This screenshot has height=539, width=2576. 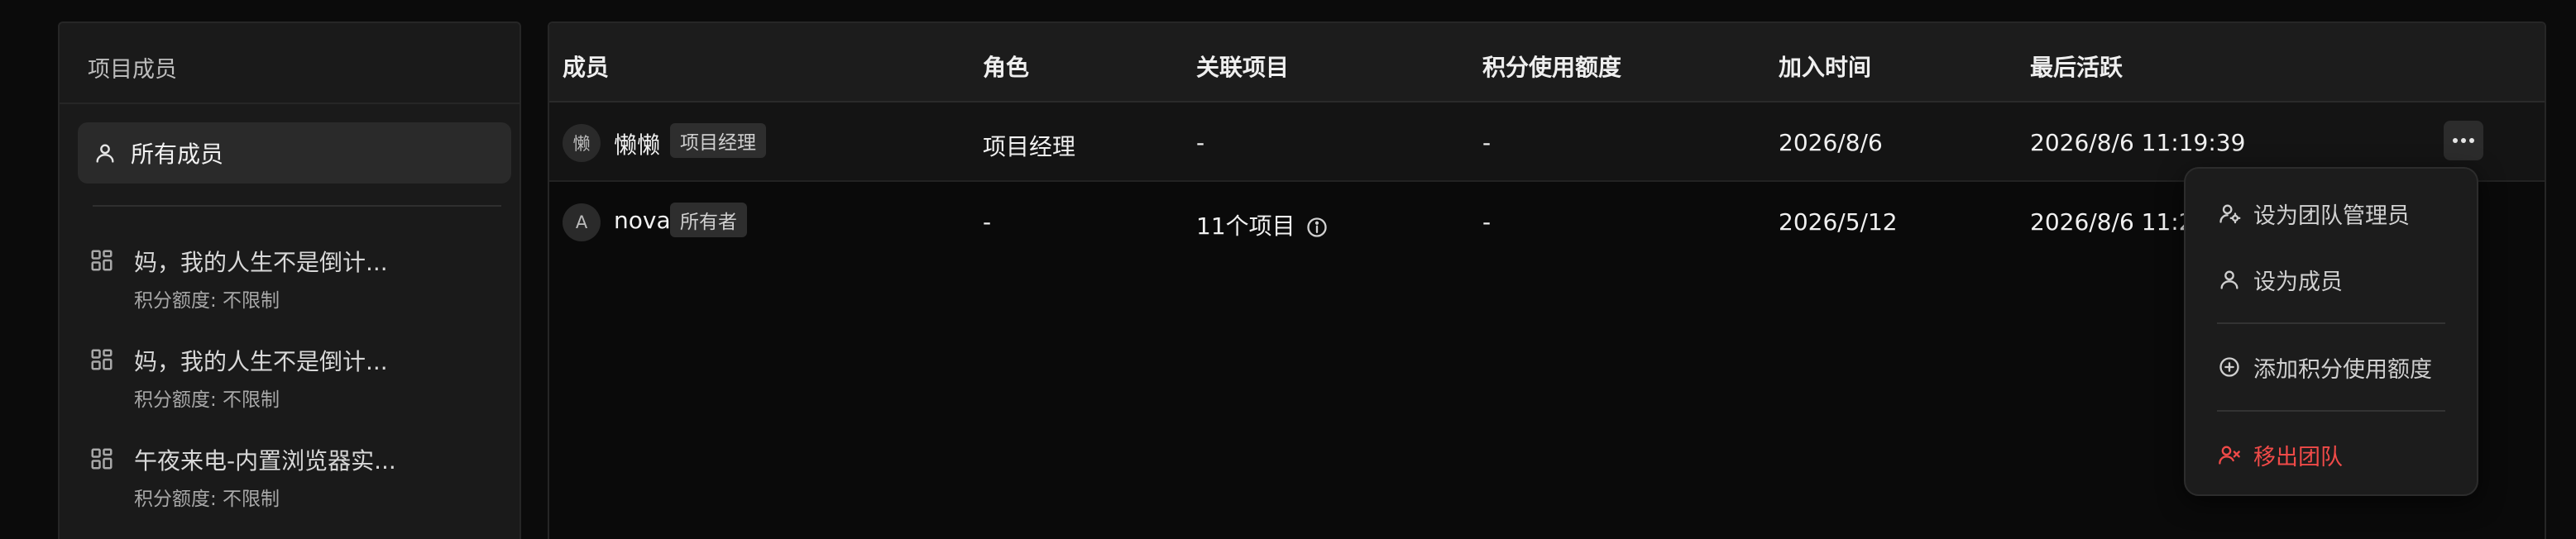 What do you see at coordinates (1243, 67) in the screenshot?
I see `column-header-projects: 关联项目` at bounding box center [1243, 67].